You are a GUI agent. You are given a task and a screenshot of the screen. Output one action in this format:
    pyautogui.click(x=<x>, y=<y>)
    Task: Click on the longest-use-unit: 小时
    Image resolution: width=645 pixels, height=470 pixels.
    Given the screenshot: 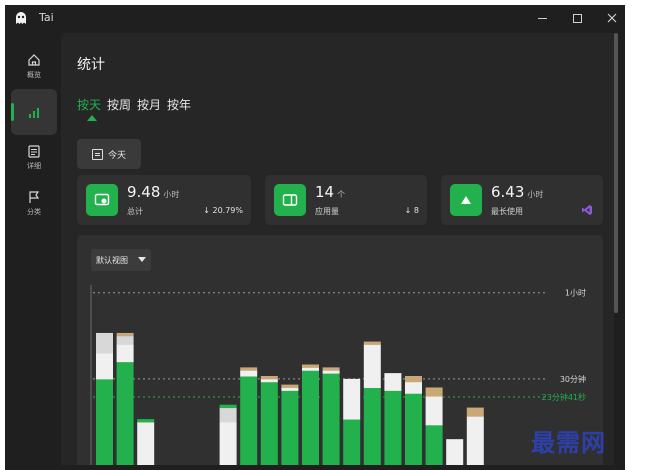 What is the action you would take?
    pyautogui.click(x=535, y=194)
    